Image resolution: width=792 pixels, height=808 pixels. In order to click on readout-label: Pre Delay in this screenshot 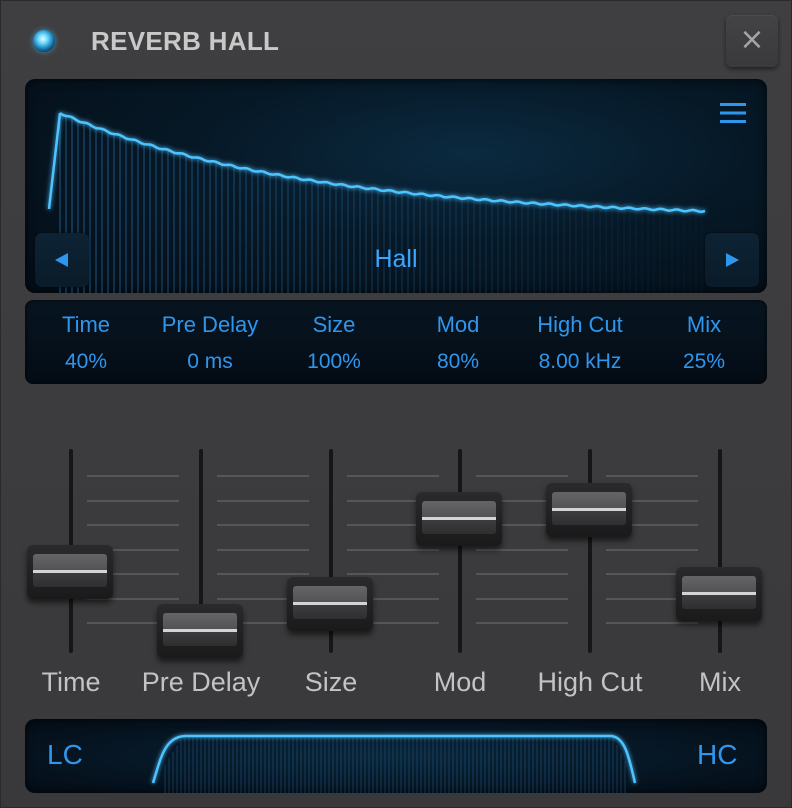, I will do `click(210, 324)`.